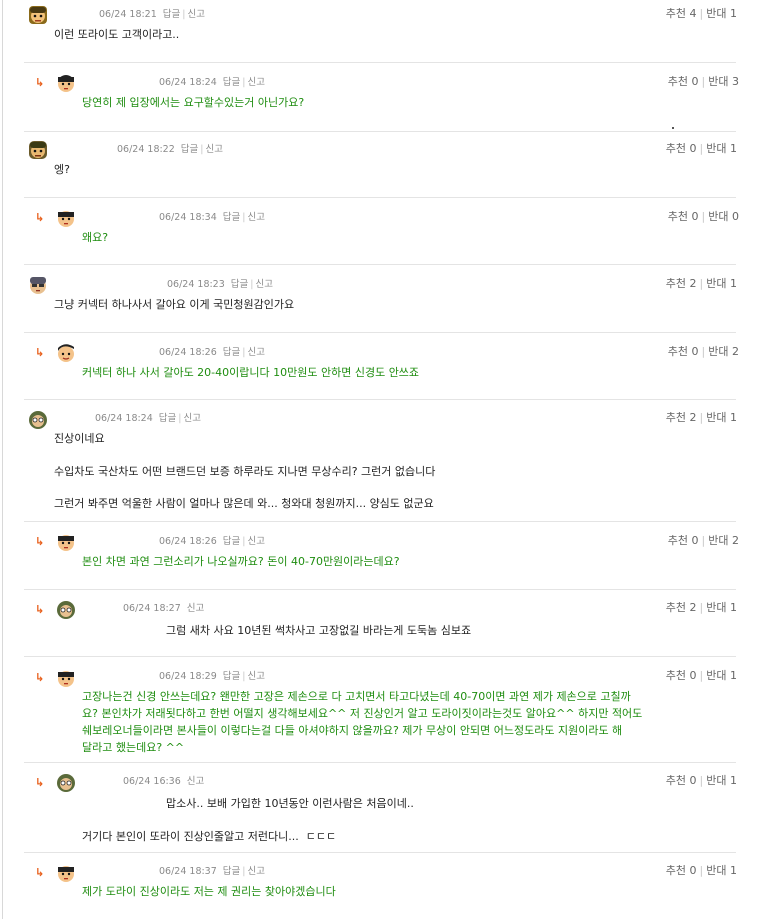 The height and width of the screenshot is (919, 758). Describe the element at coordinates (196, 284) in the screenshot. I see `comment-time: 06/24 18:23` at that location.